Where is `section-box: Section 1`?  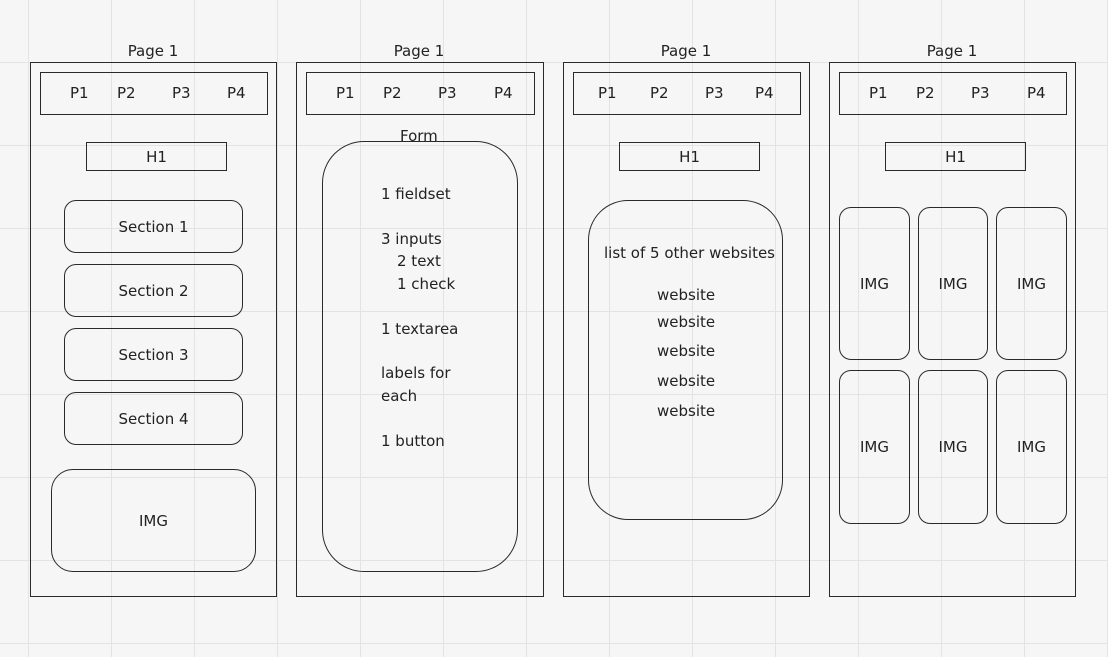 section-box: Section 1 is located at coordinates (153, 226).